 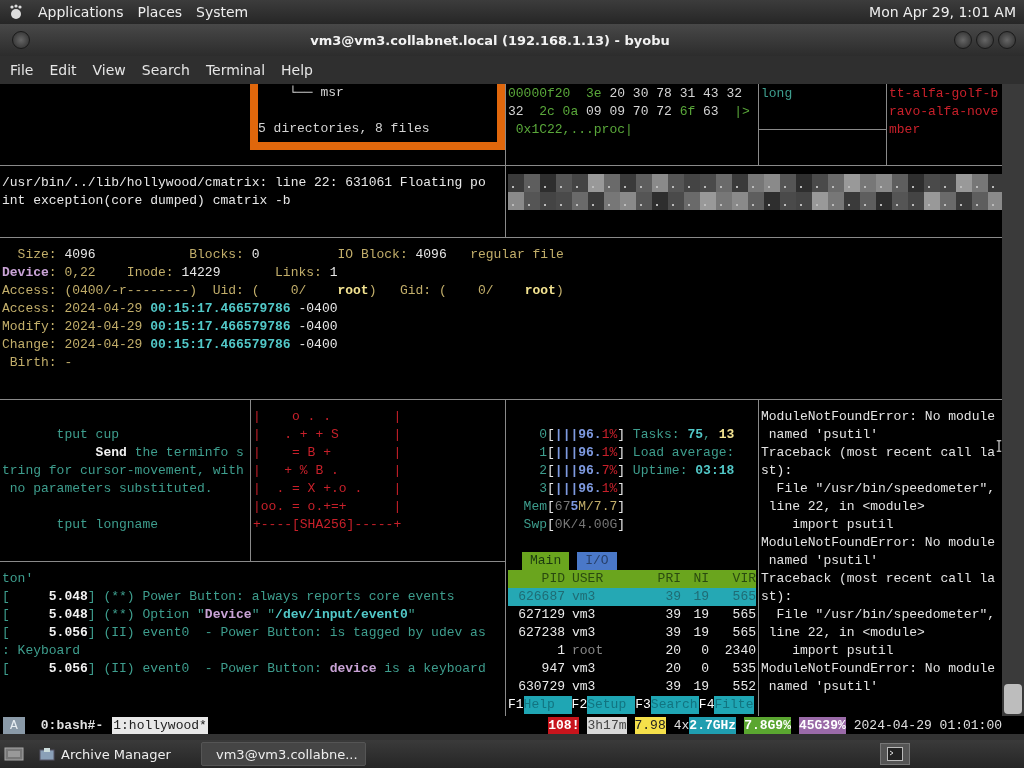 I want to click on window-tab: 1:hollywood*, so click(x=160, y=725).